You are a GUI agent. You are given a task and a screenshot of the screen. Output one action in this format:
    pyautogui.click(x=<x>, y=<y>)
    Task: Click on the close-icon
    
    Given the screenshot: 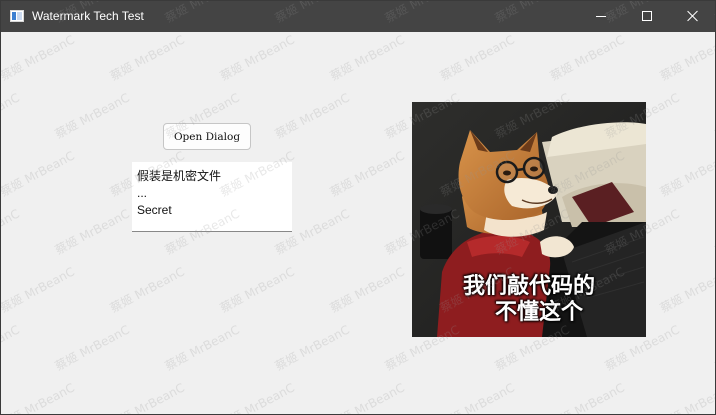 What is the action you would take?
    pyautogui.click(x=693, y=16)
    